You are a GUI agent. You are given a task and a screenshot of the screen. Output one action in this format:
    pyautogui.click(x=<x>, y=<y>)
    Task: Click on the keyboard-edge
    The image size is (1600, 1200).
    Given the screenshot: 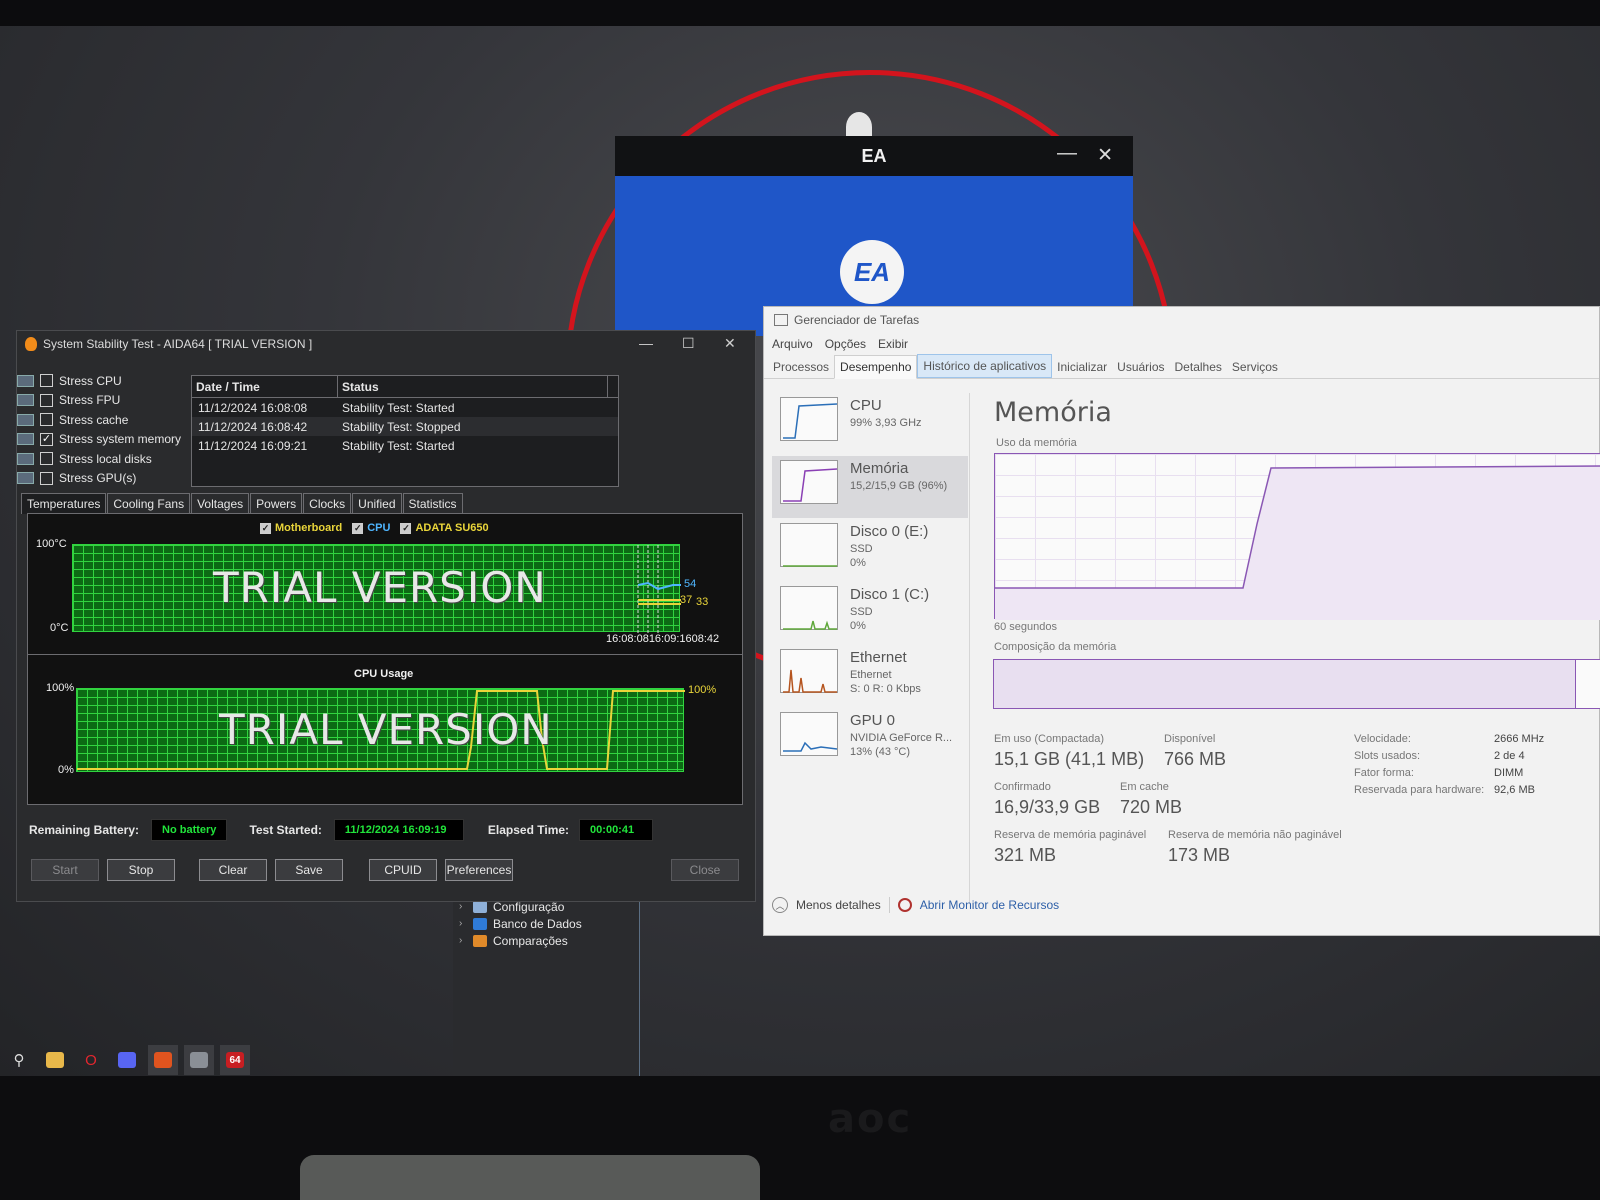 What is the action you would take?
    pyautogui.click(x=530, y=1177)
    